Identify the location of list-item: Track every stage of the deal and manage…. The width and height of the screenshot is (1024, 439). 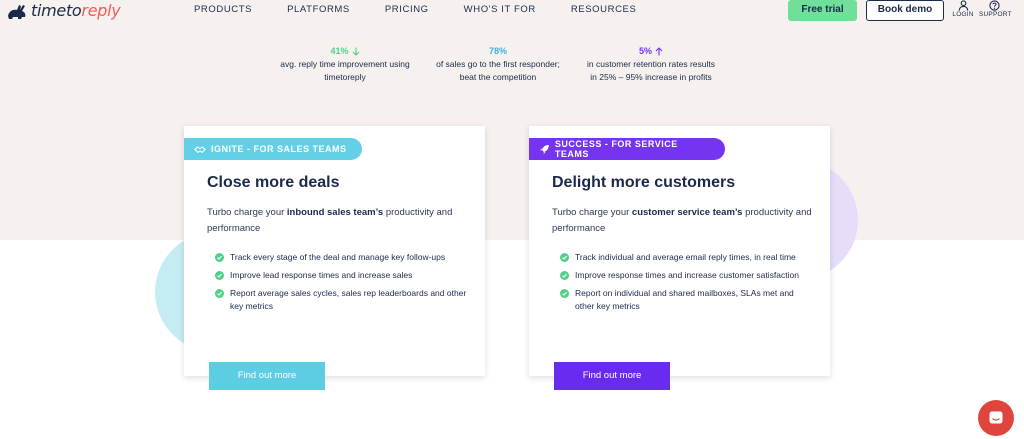
(341, 257).